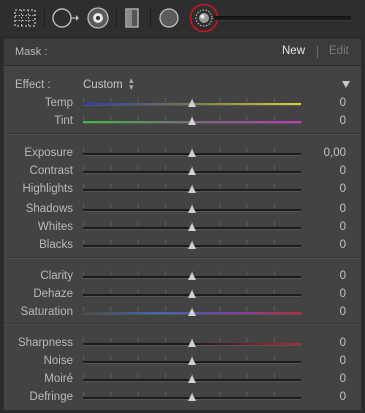 The width and height of the screenshot is (365, 413). What do you see at coordinates (339, 51) in the screenshot?
I see `mask-edit-button: Edit` at bounding box center [339, 51].